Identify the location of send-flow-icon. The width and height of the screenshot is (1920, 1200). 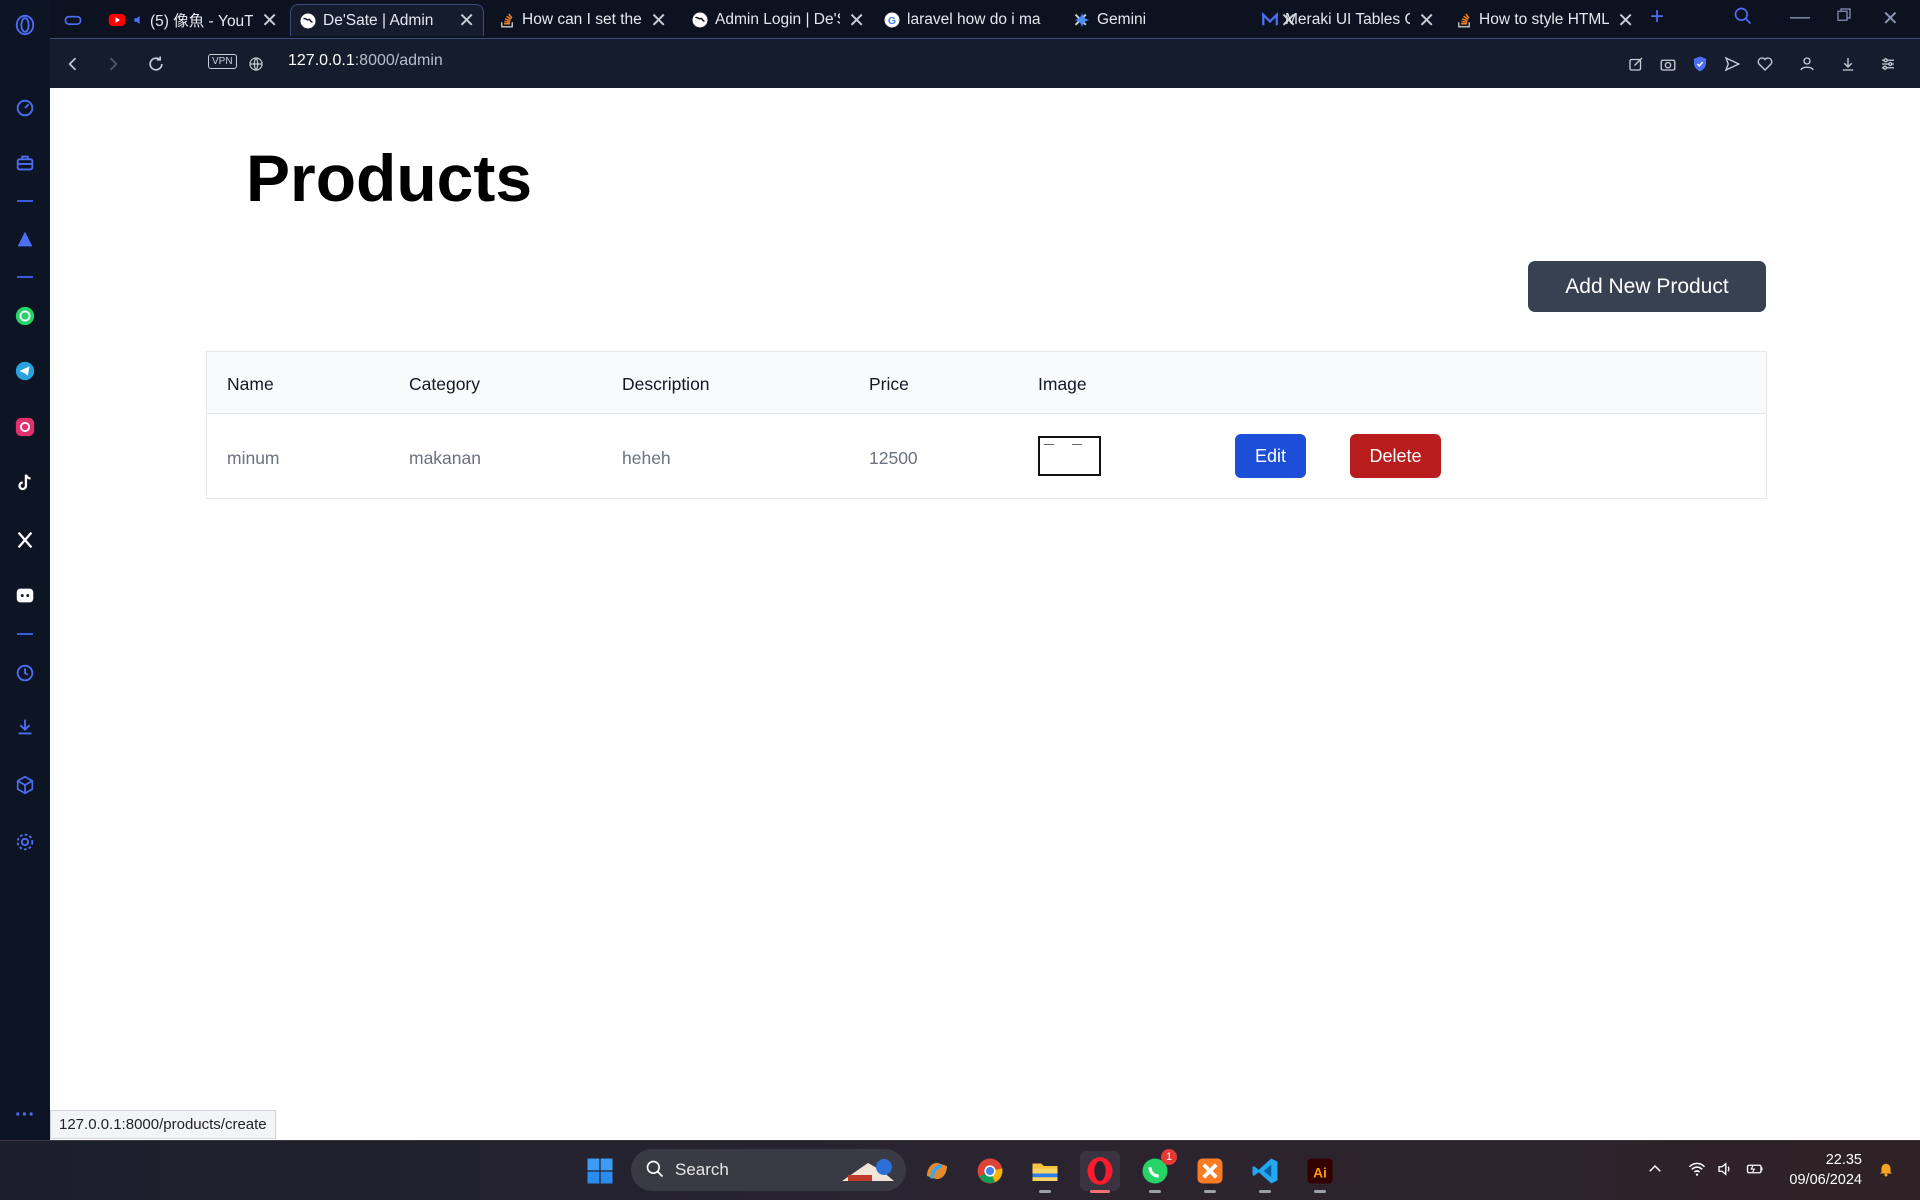
(1732, 64).